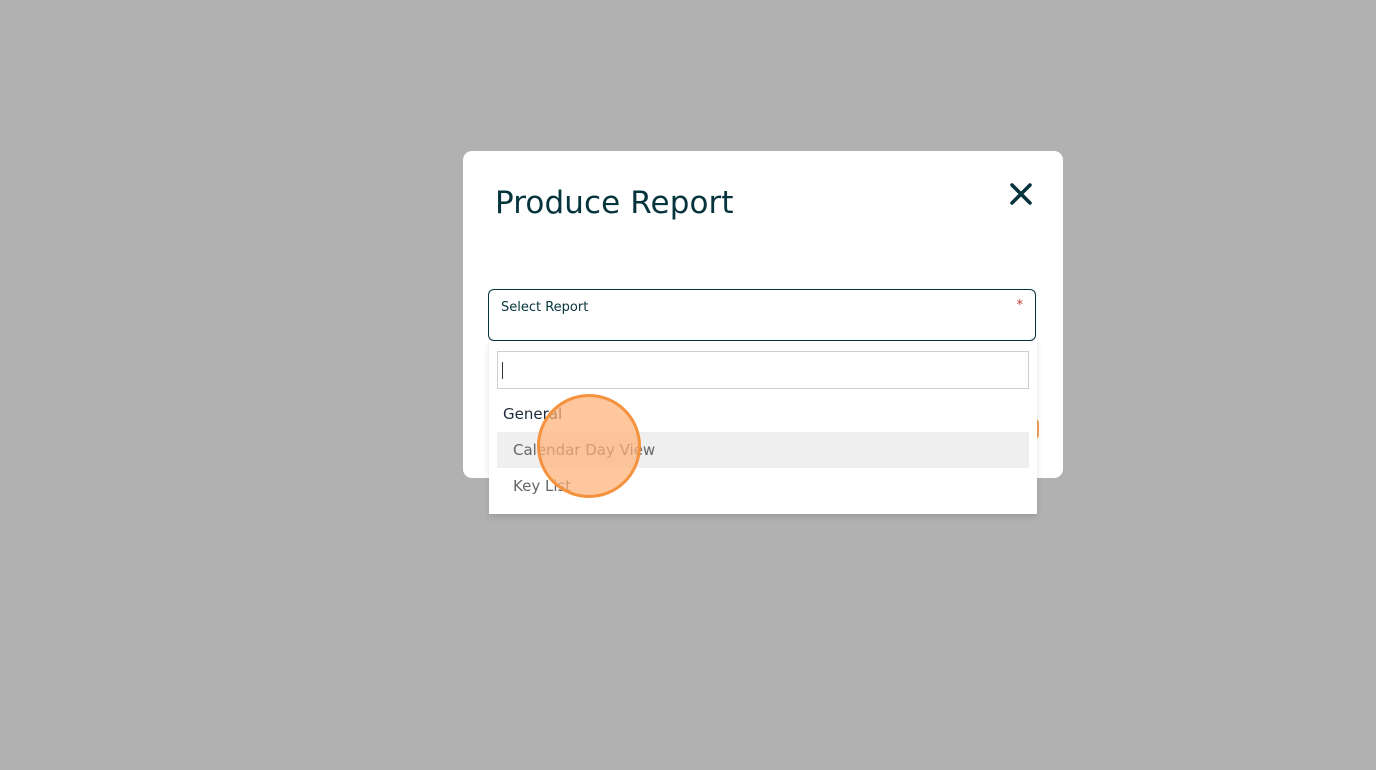 The height and width of the screenshot is (770, 1376). I want to click on select-report-field: Select Report *, so click(762, 315).